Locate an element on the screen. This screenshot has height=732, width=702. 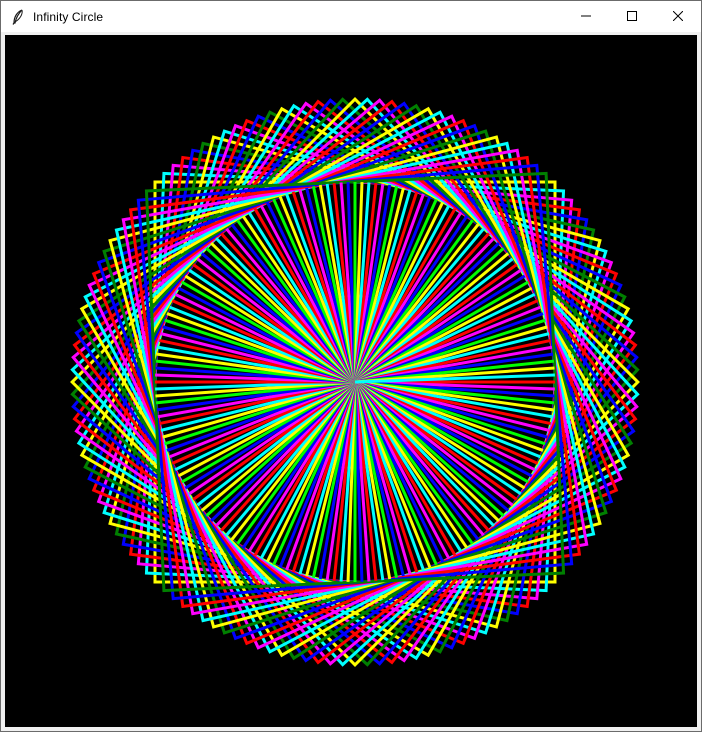
minimize-icon is located at coordinates (586, 17).